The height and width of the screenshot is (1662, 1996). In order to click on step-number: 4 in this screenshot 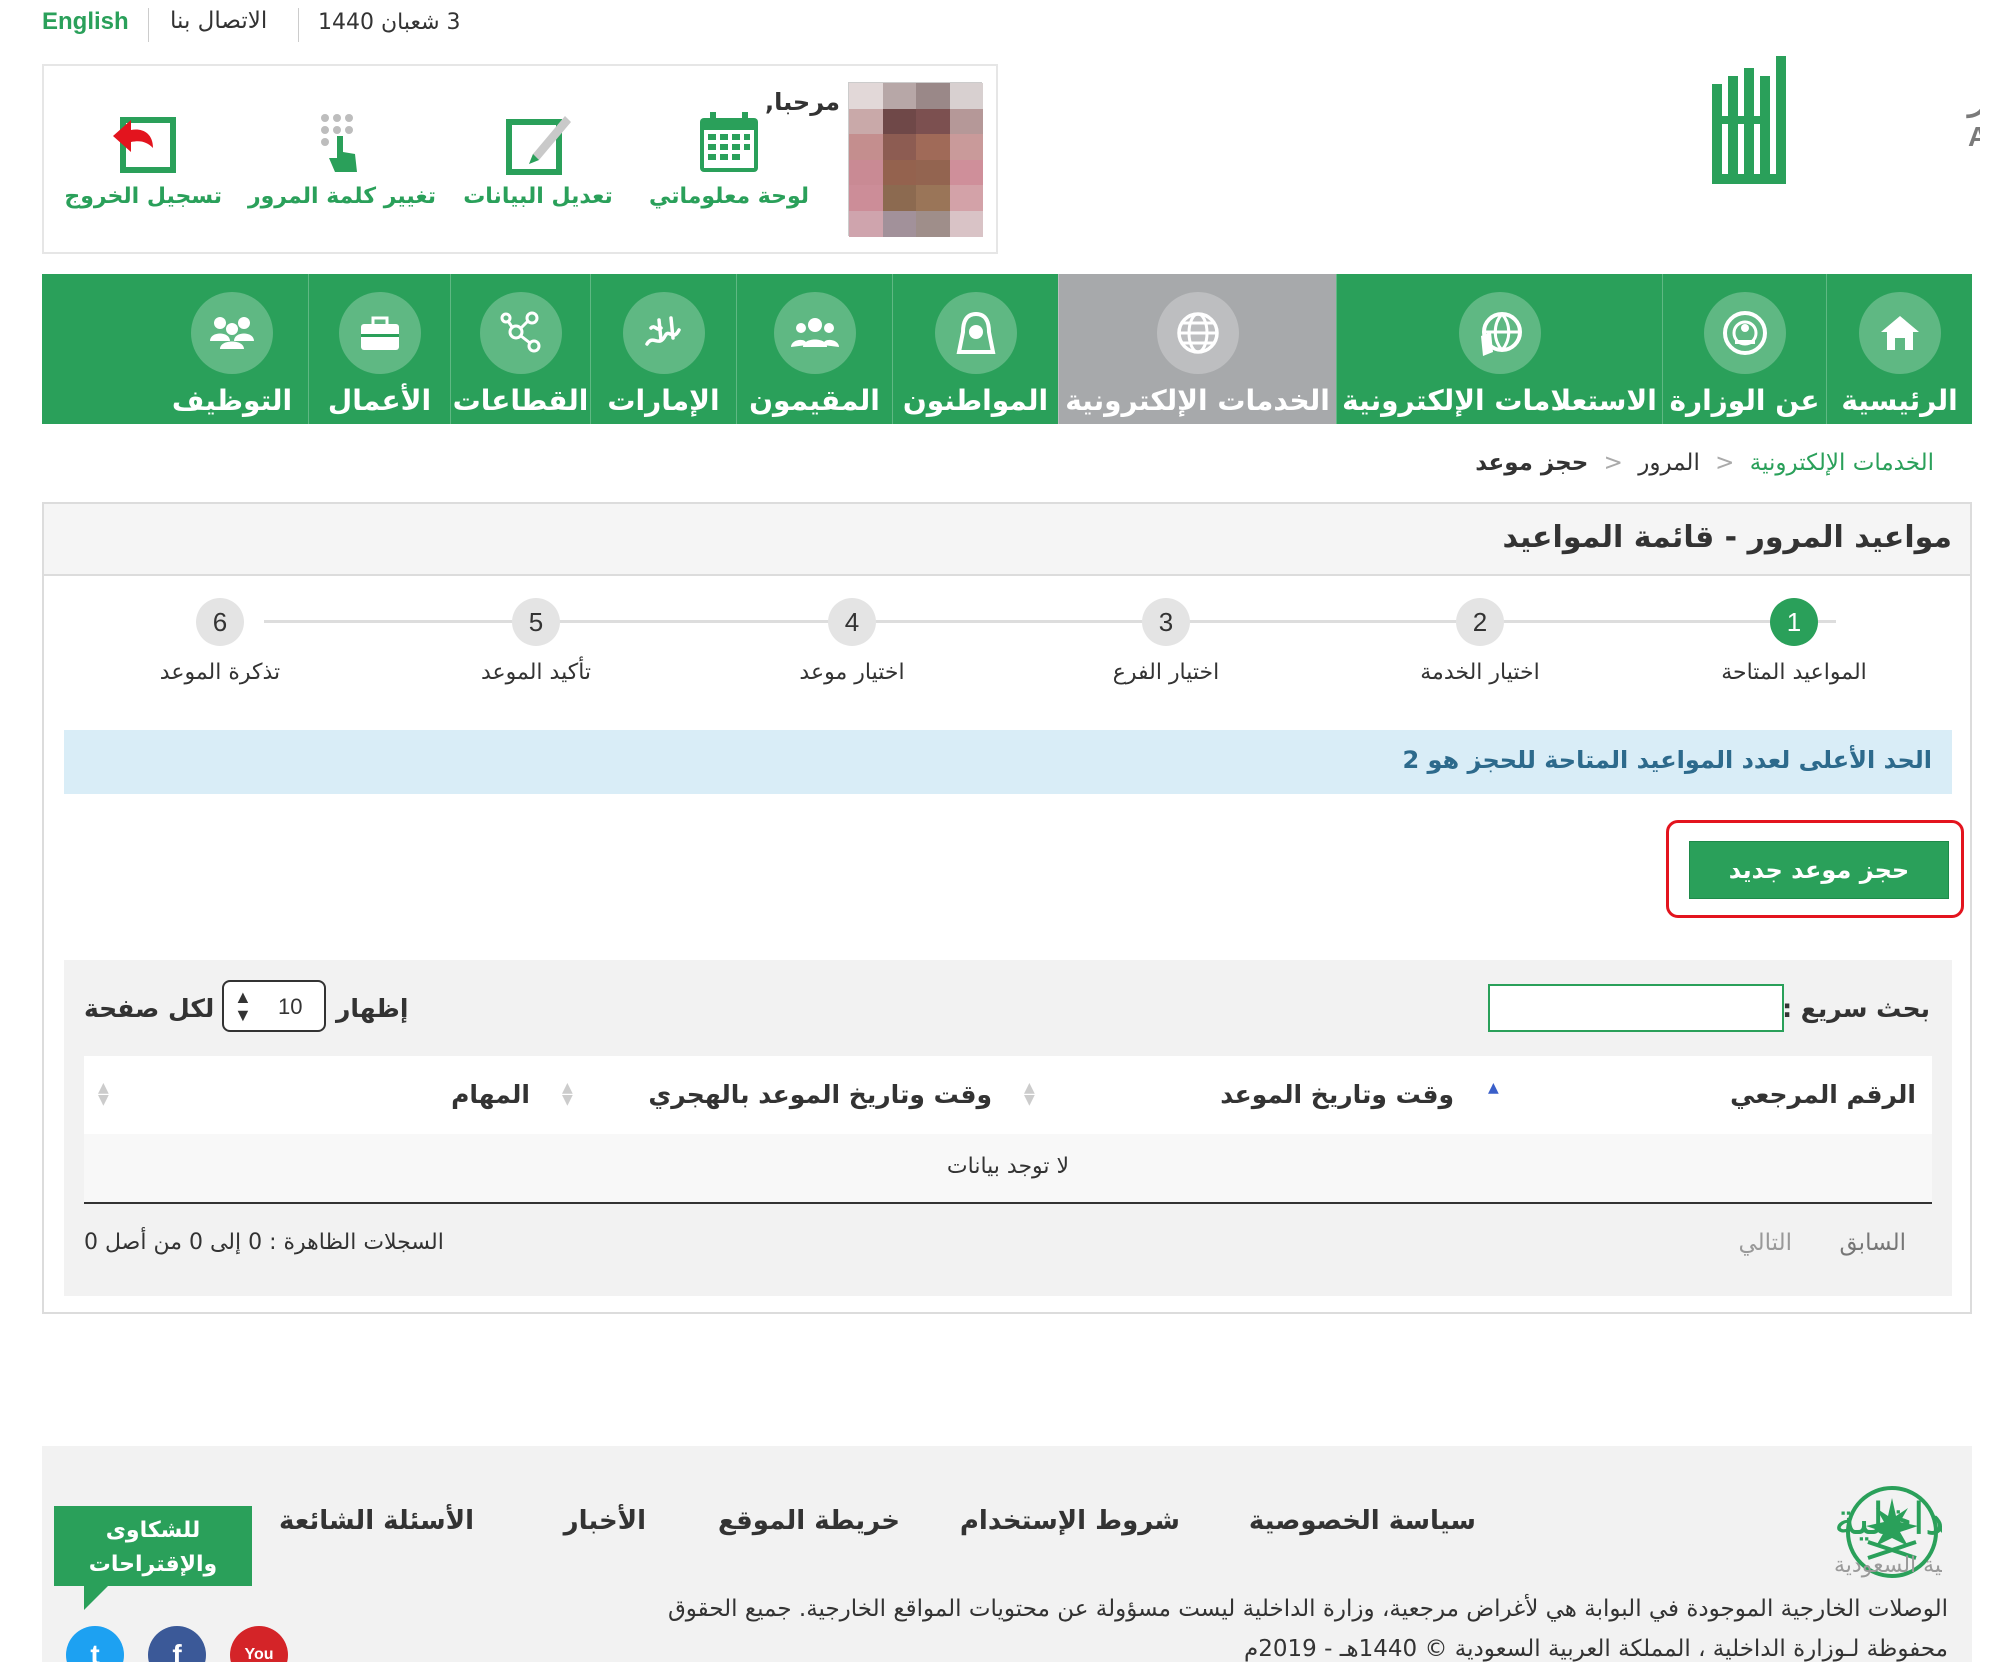, I will do `click(852, 622)`.